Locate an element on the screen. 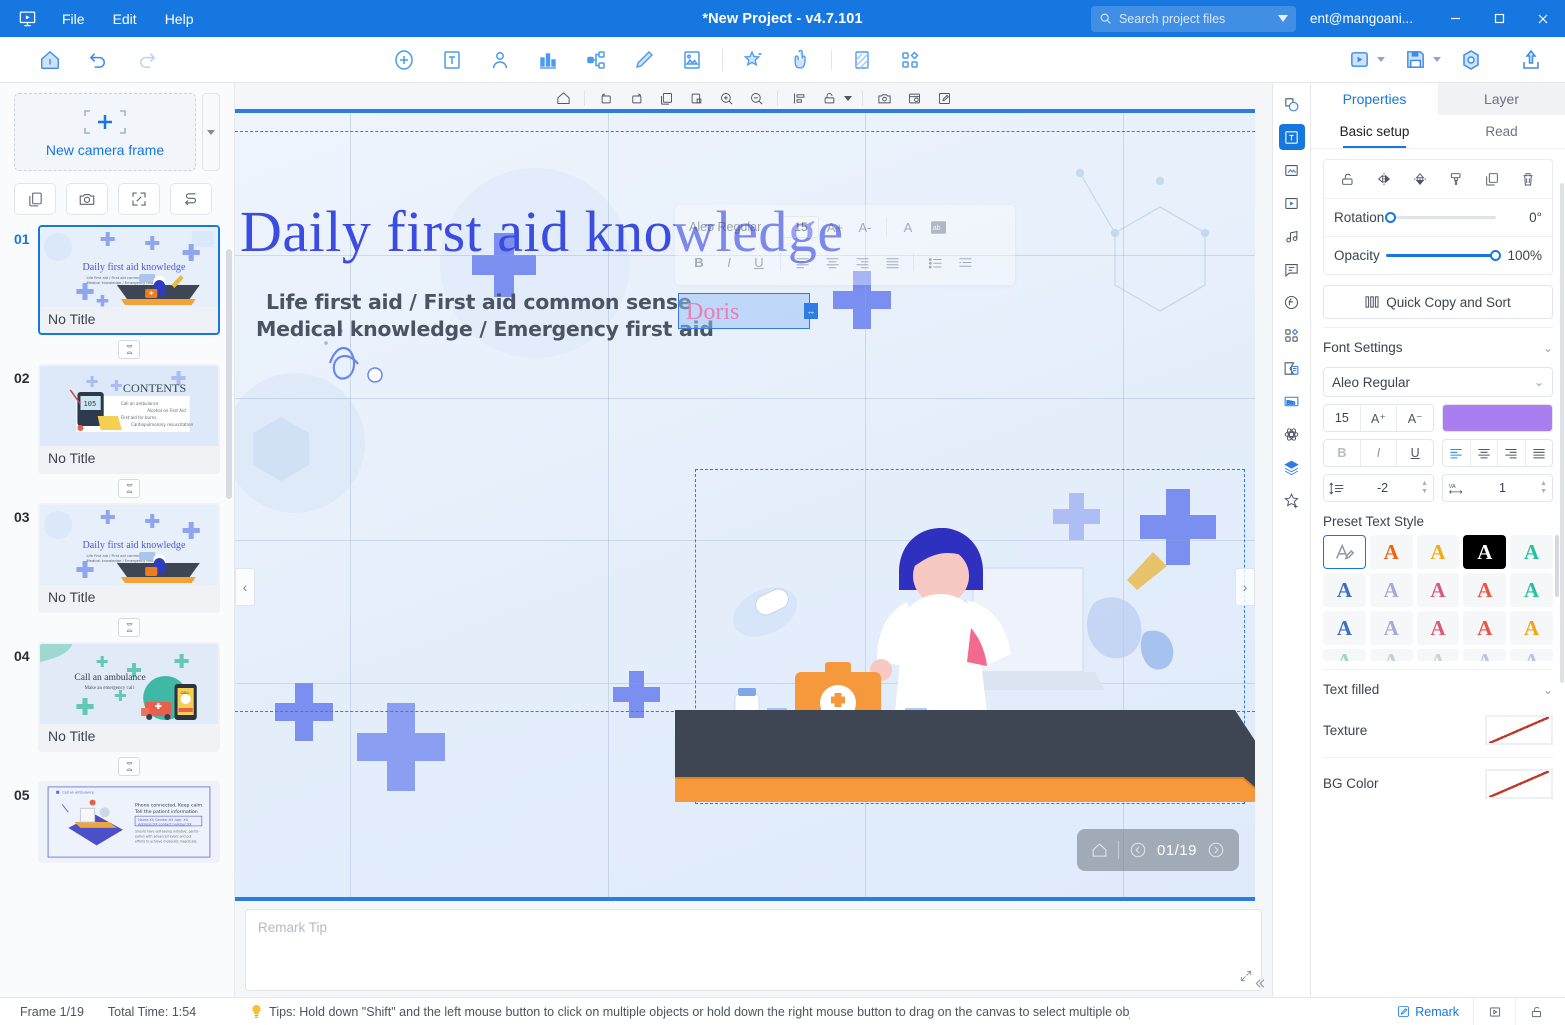 The height and width of the screenshot is (1025, 1565). window-maximize-button is located at coordinates (1499, 18).